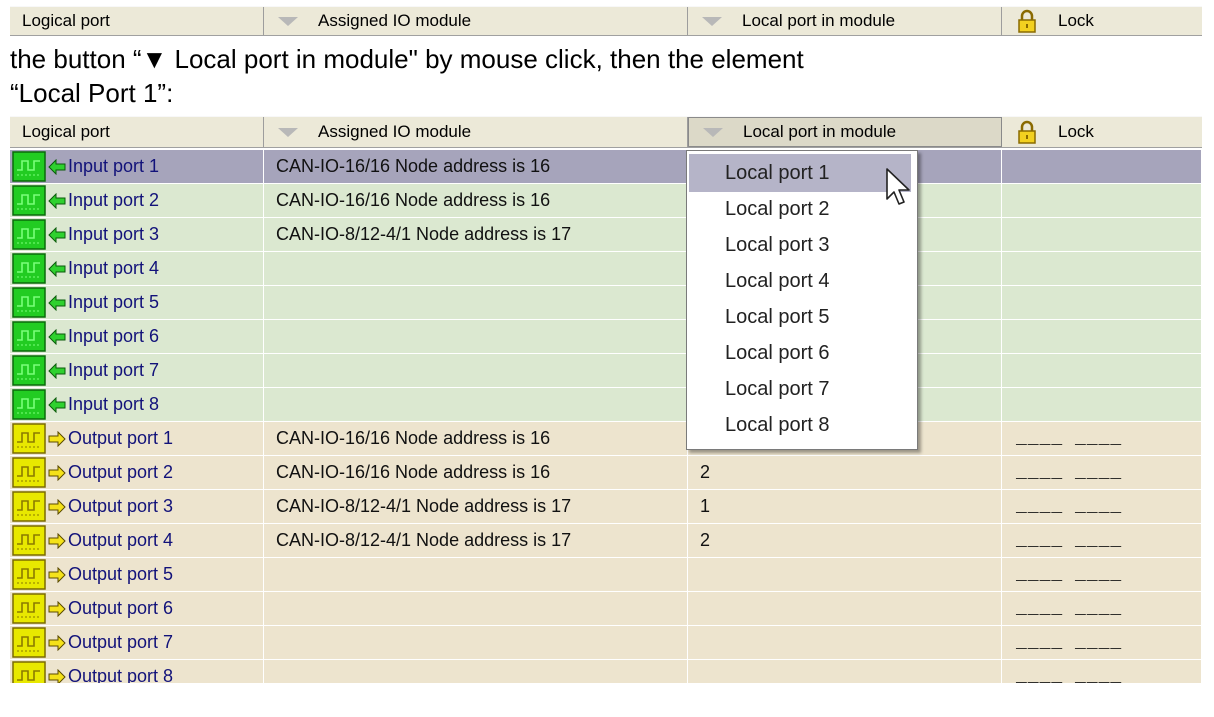  Describe the element at coordinates (137, 370) in the screenshot. I see `logical-port-cell: Input port 7` at that location.